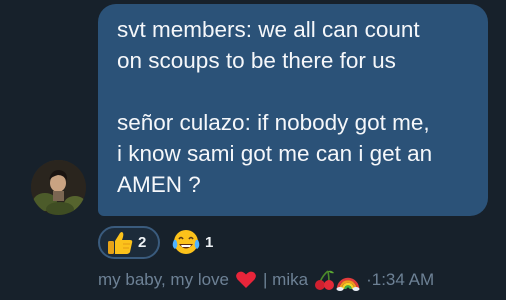  Describe the element at coordinates (286, 279) in the screenshot. I see `sender-title: | mika` at that location.